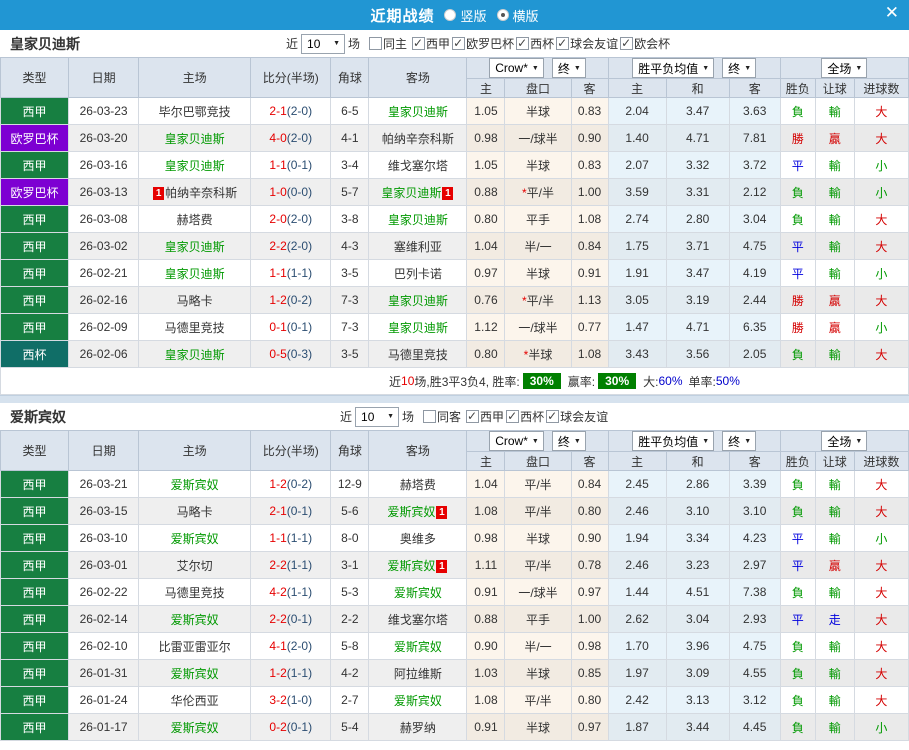  What do you see at coordinates (637, 192) in the screenshot?
I see `avg-home: 3.59` at bounding box center [637, 192].